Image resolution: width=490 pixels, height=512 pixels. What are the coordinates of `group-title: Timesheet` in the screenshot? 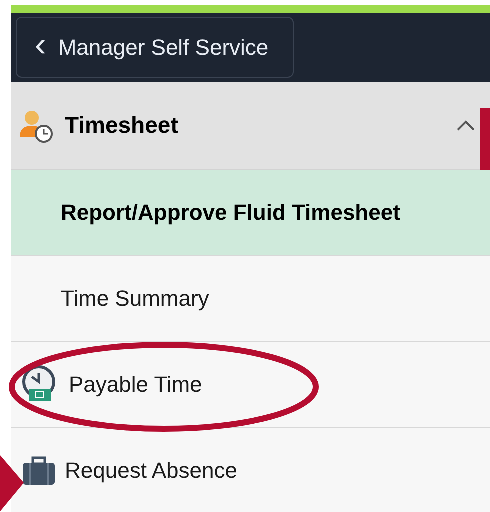 It's located at (122, 125).